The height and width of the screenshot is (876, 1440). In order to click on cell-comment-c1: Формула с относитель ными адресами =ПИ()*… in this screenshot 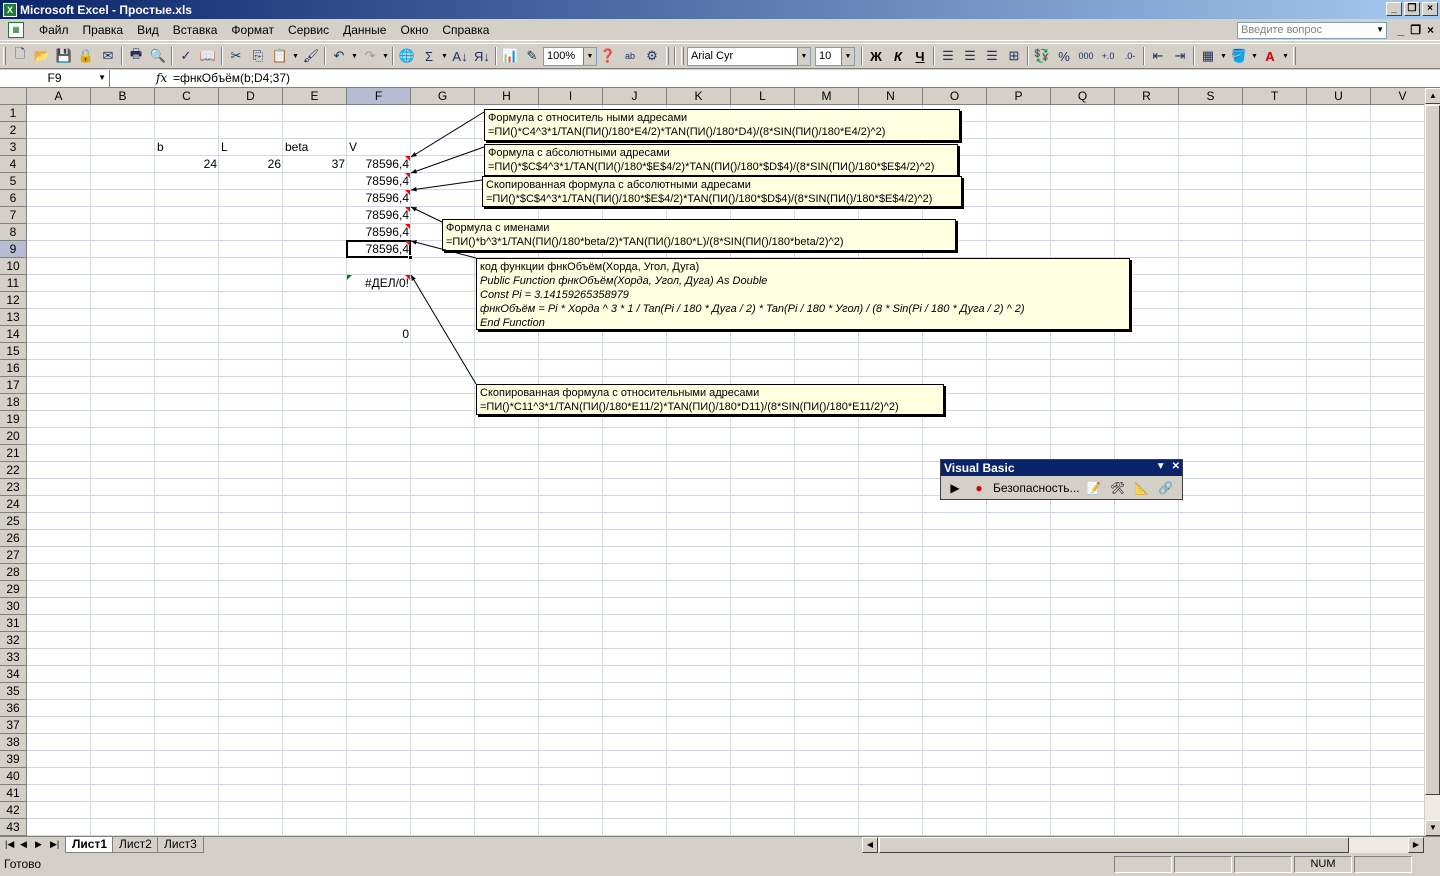, I will do `click(722, 125)`.